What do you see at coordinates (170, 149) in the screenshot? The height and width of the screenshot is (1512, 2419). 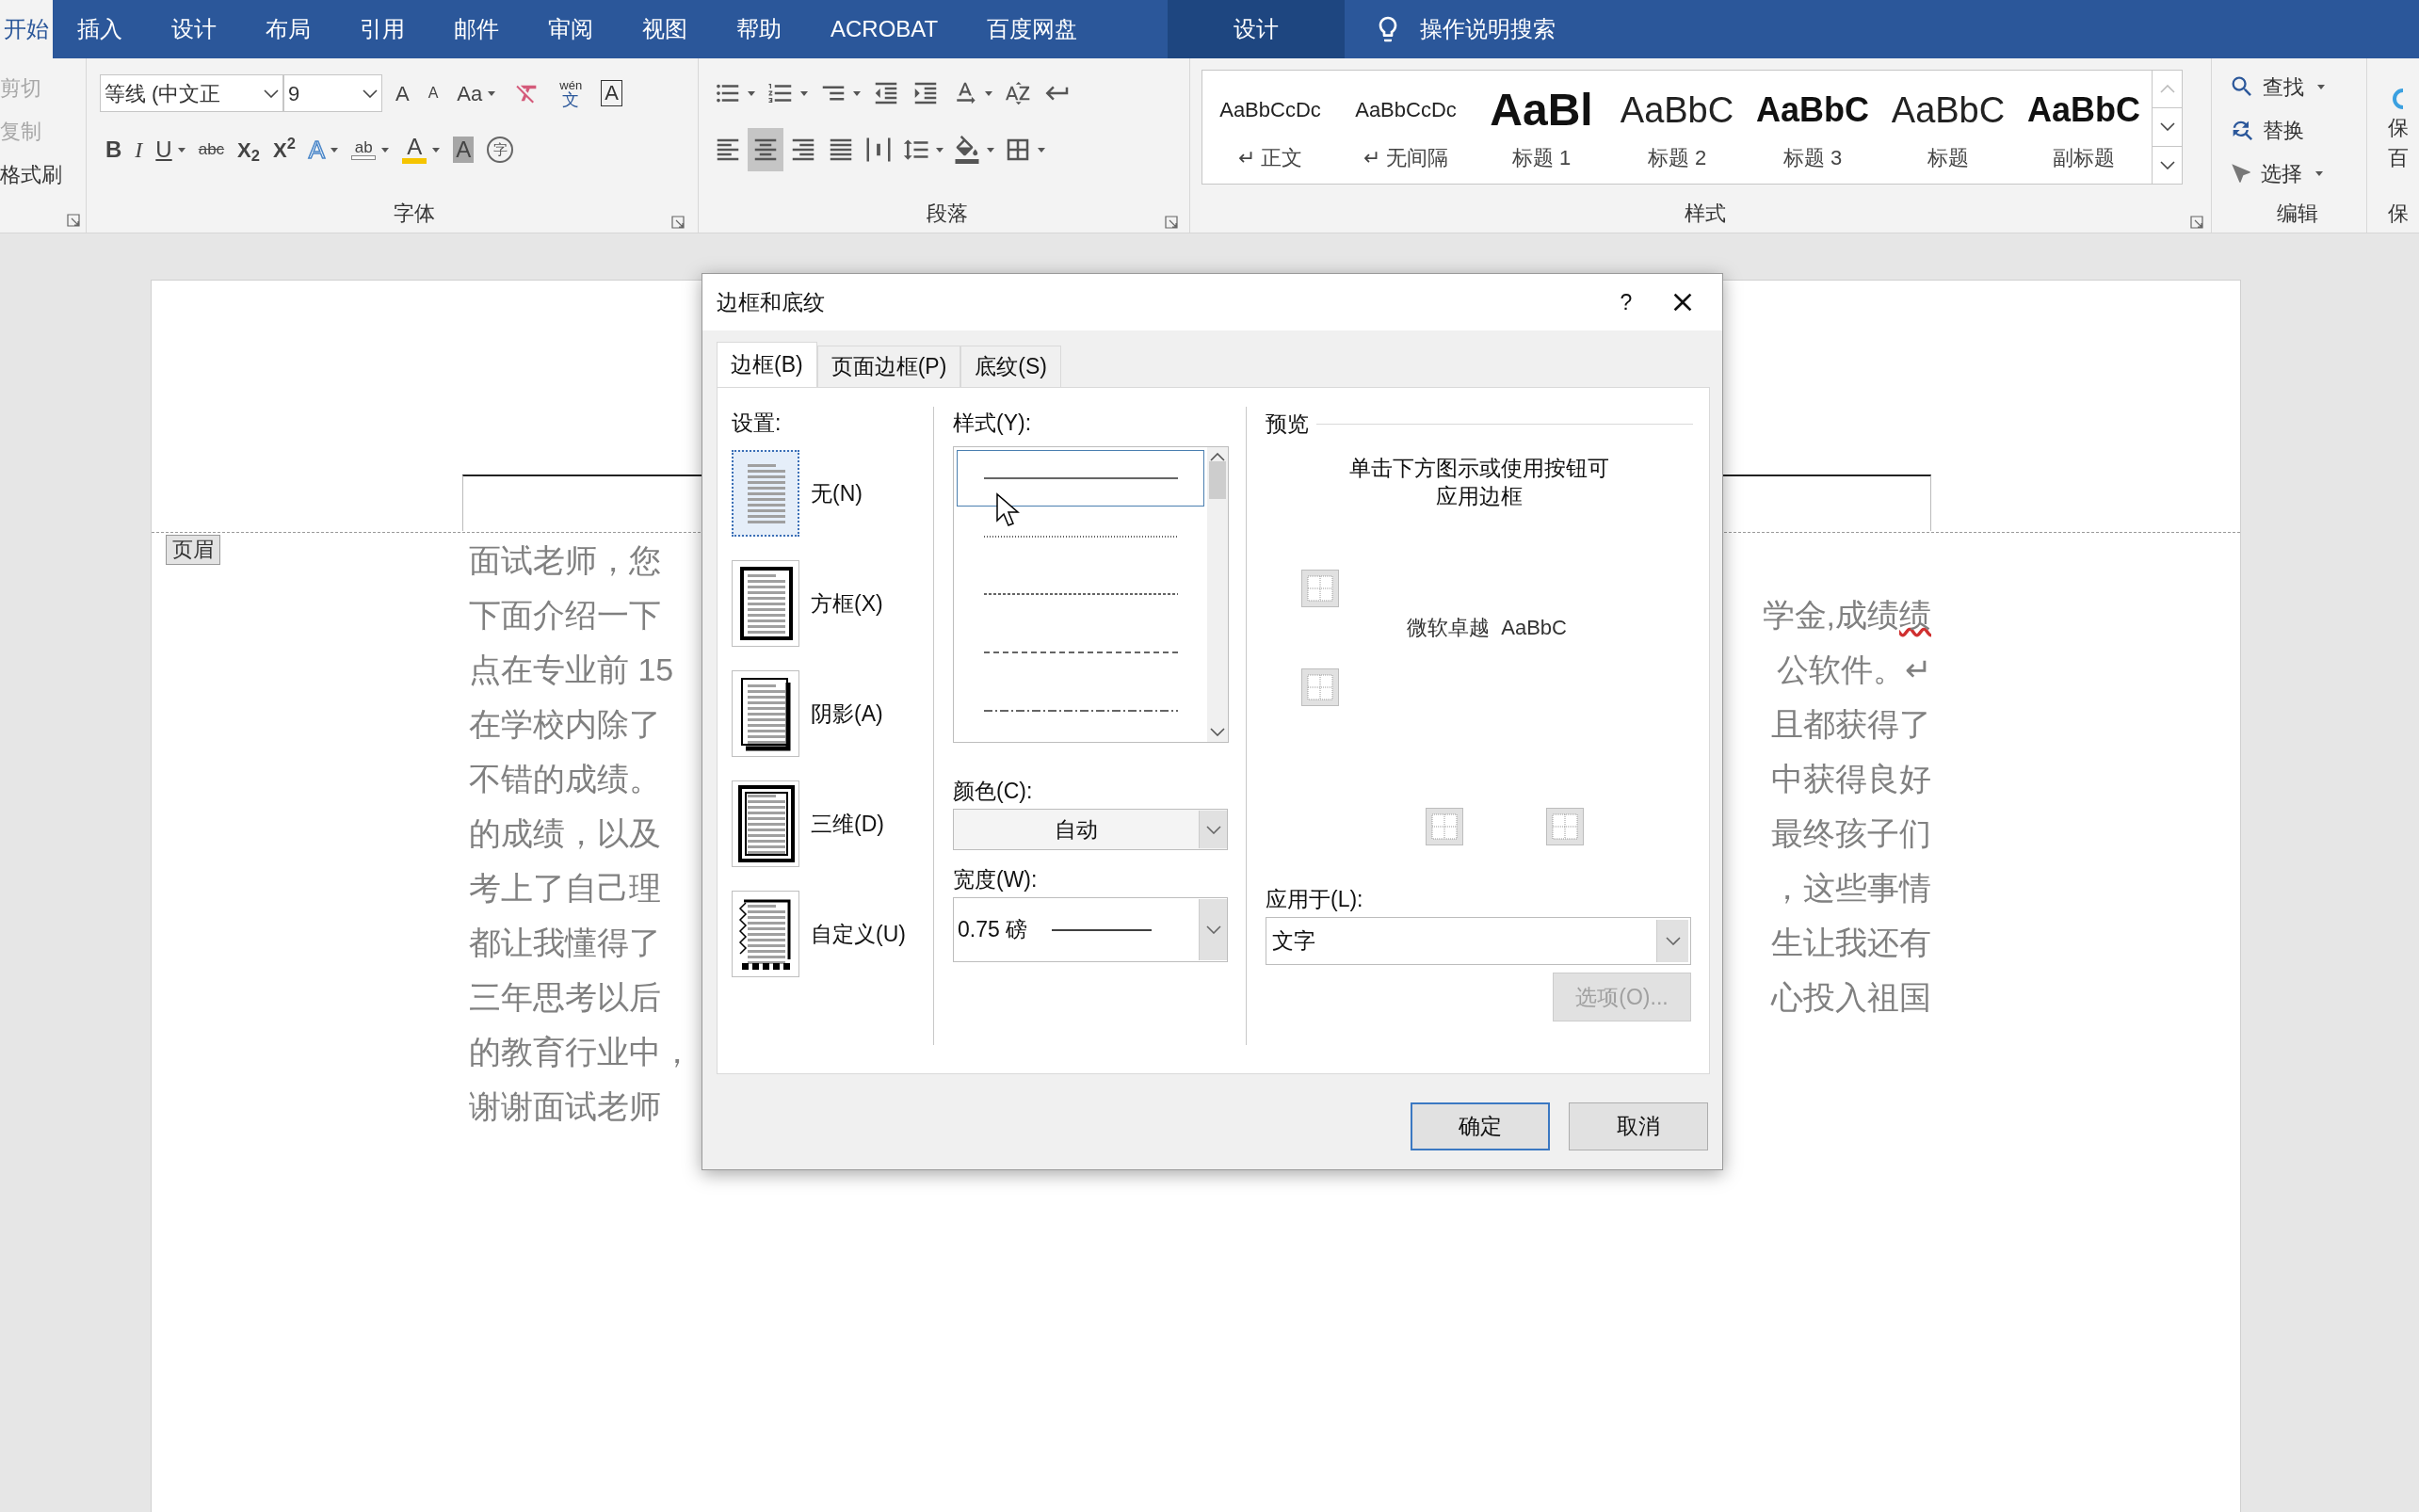 I see `underline-button: U` at bounding box center [170, 149].